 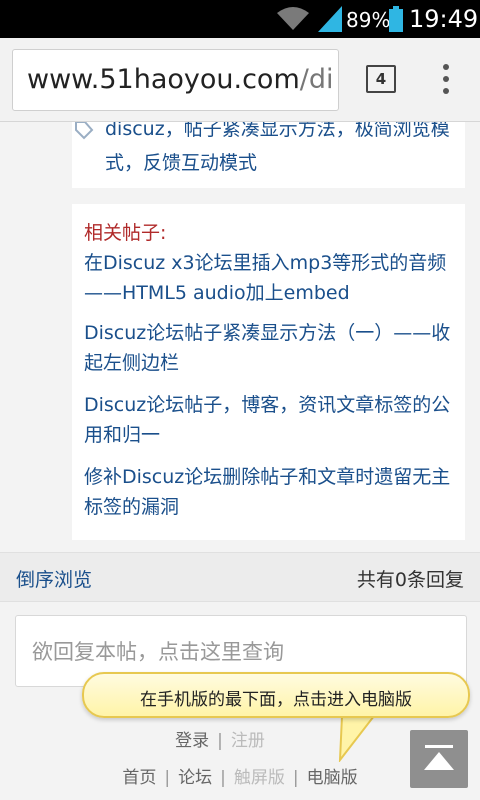 I want to click on battery-icon, so click(x=396, y=19).